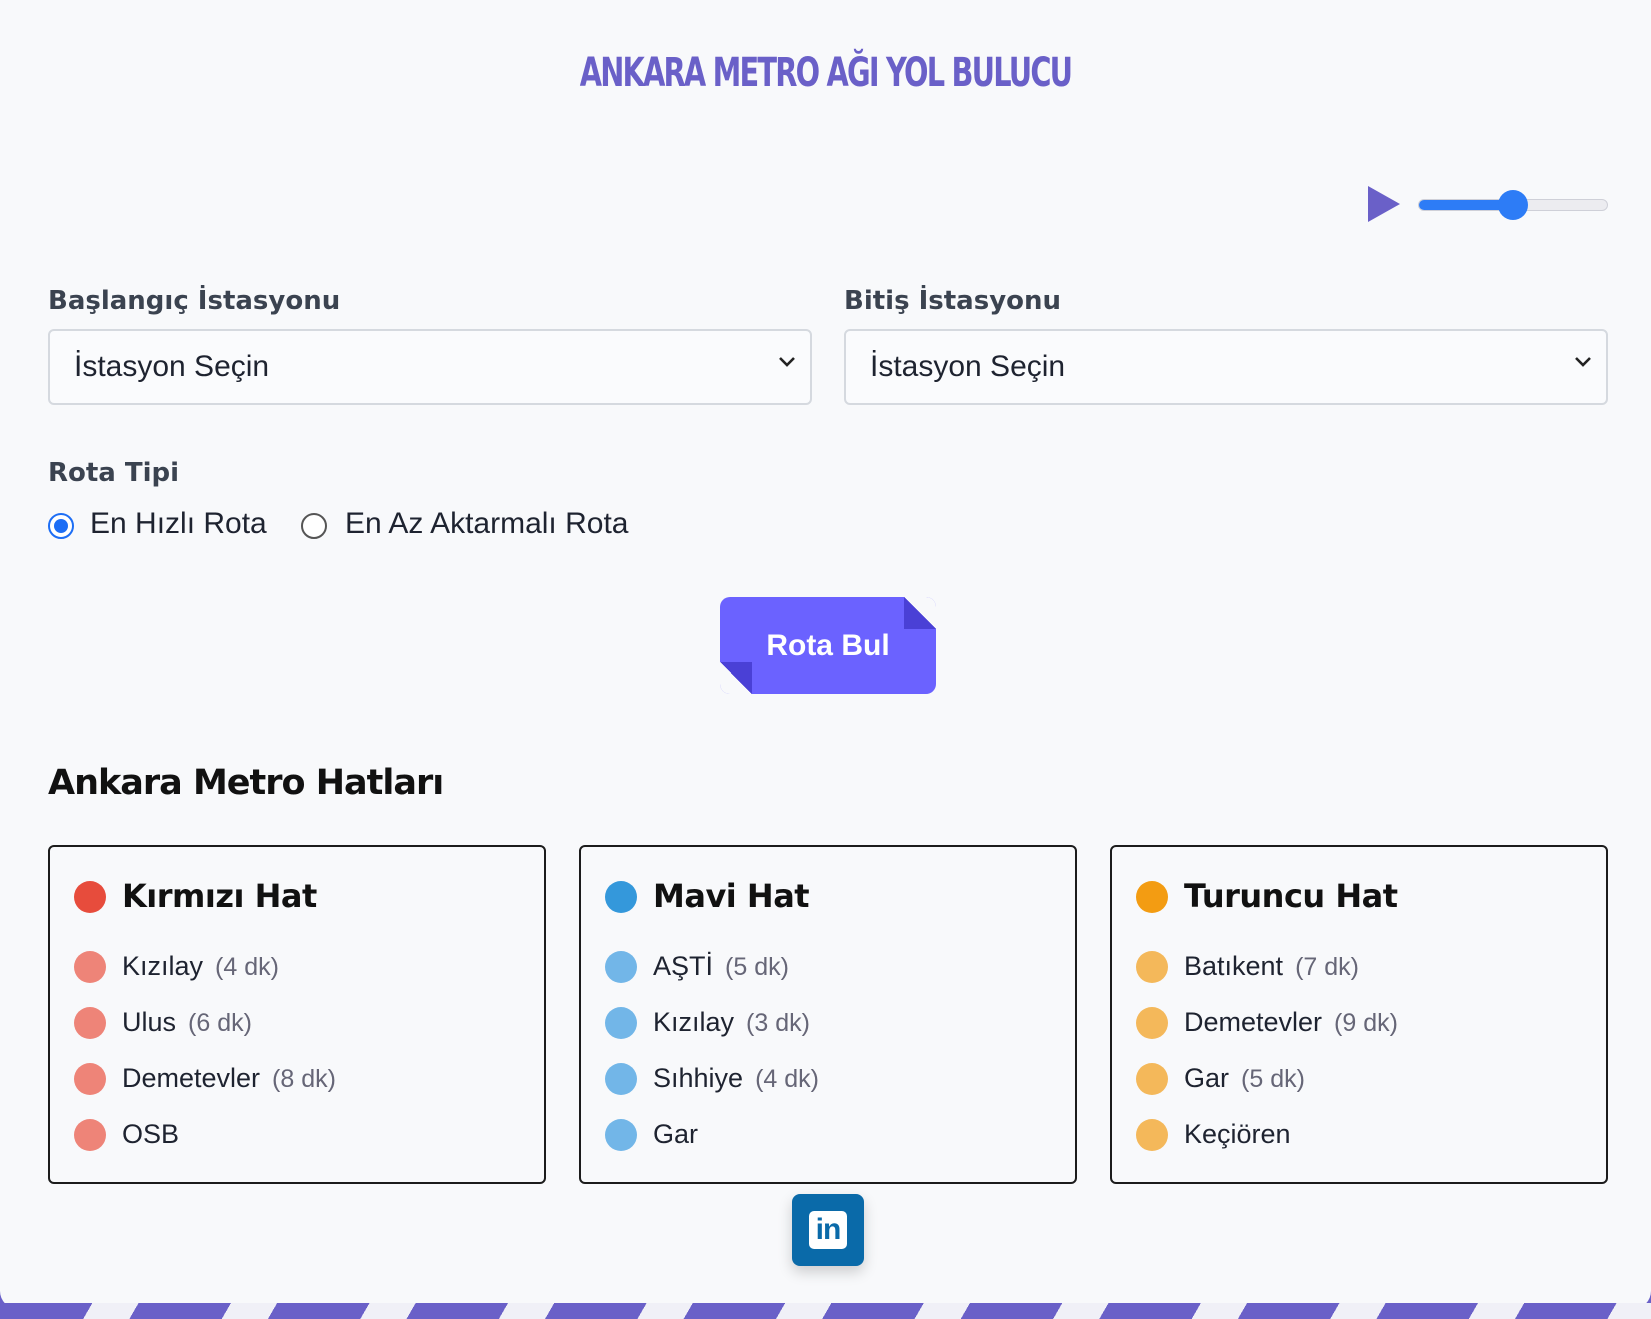 Image resolution: width=1651 pixels, height=1319 pixels. What do you see at coordinates (778, 1023) in the screenshot?
I see `station-time: (3 dk)` at bounding box center [778, 1023].